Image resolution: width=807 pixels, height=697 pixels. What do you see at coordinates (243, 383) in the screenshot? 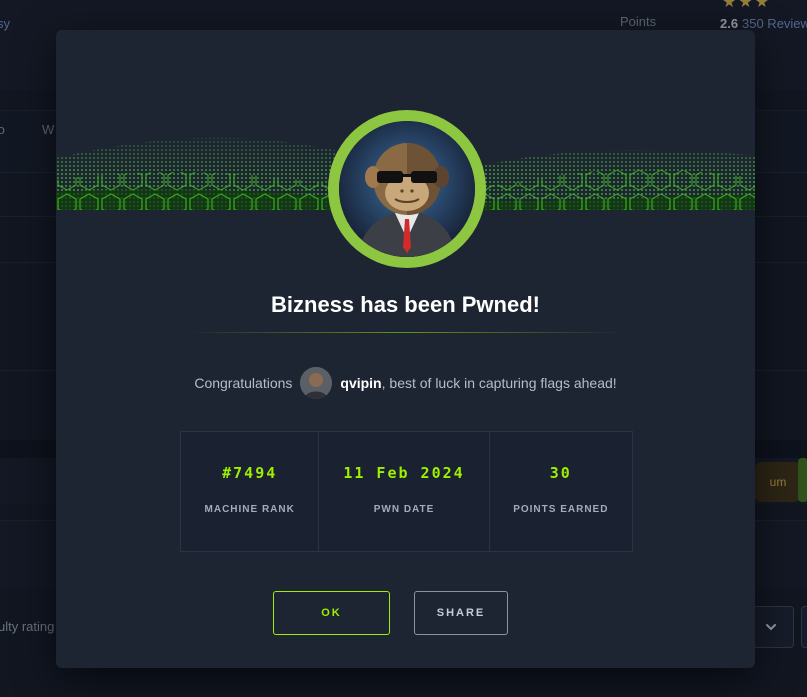
I see `congrats-prefix: Congratulations` at bounding box center [243, 383].